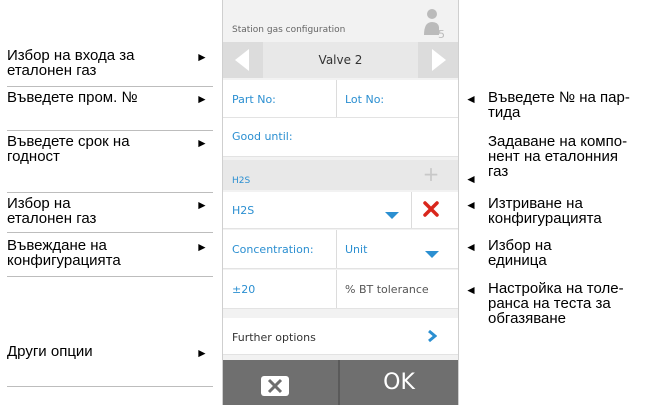 The height and width of the screenshot is (409, 665). Describe the element at coordinates (71, 63) in the screenshot. I see `left-label-1: Избор на входа за еталонен газ` at that location.